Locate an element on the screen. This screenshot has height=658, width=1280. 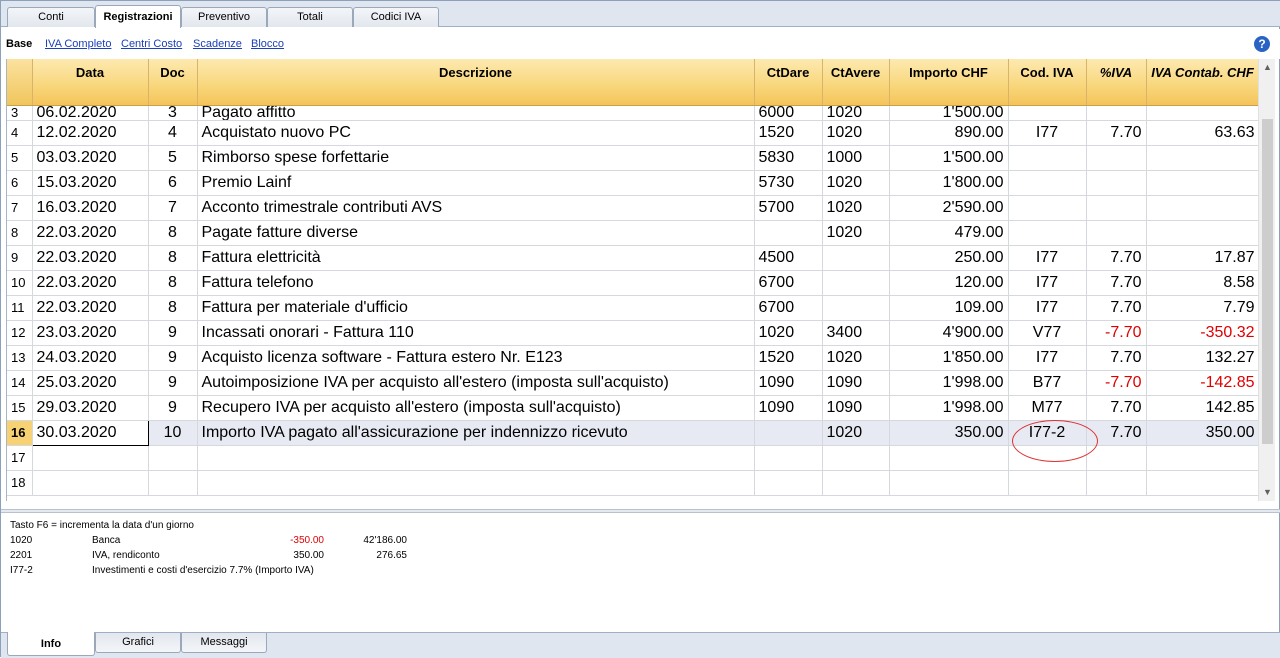
tab-grafici: Grafici is located at coordinates (138, 643).